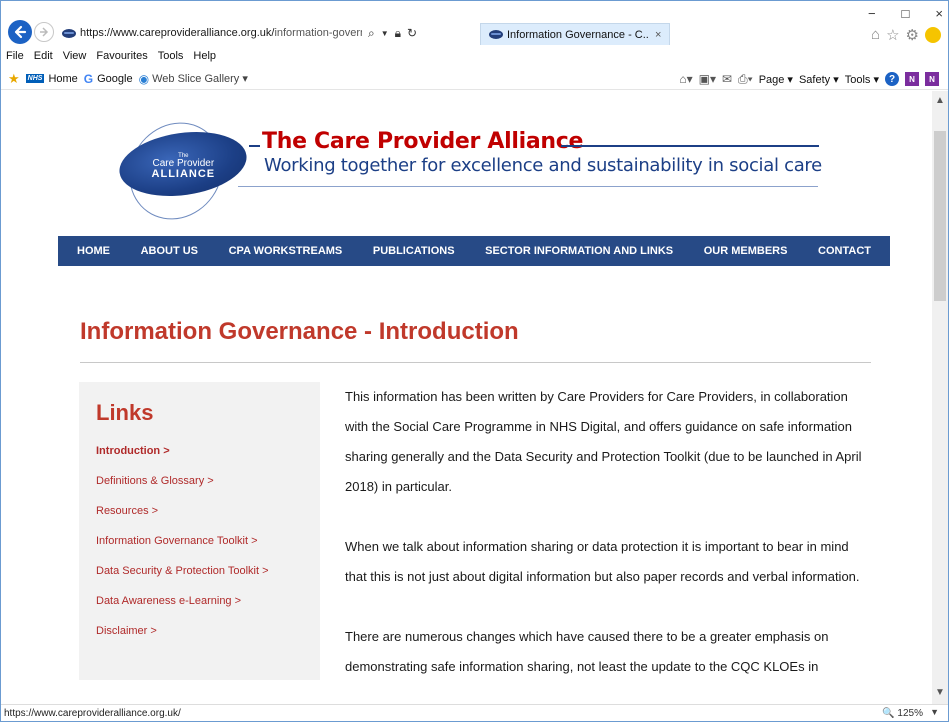 The image size is (949, 722). What do you see at coordinates (62, 79) in the screenshot?
I see `favourite-home: Home` at bounding box center [62, 79].